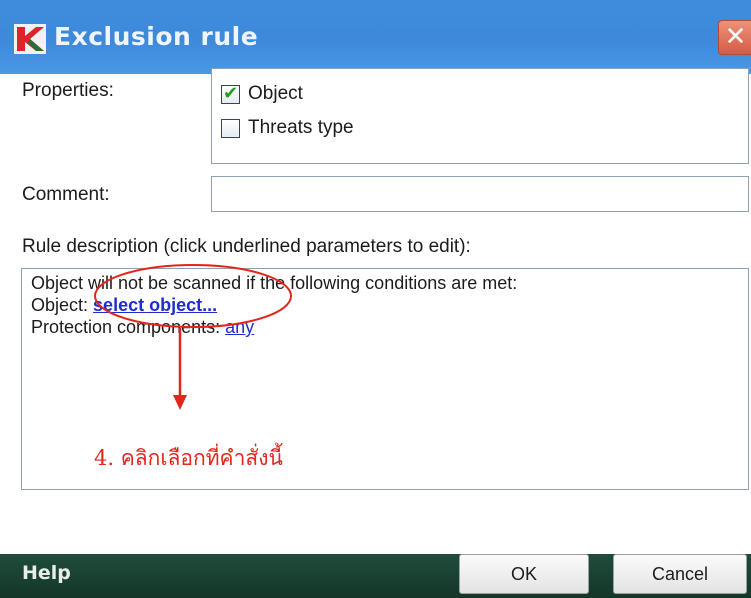 The image size is (751, 598). What do you see at coordinates (375, 576) in the screenshot?
I see `footer-bar: Help OK Cancel` at bounding box center [375, 576].